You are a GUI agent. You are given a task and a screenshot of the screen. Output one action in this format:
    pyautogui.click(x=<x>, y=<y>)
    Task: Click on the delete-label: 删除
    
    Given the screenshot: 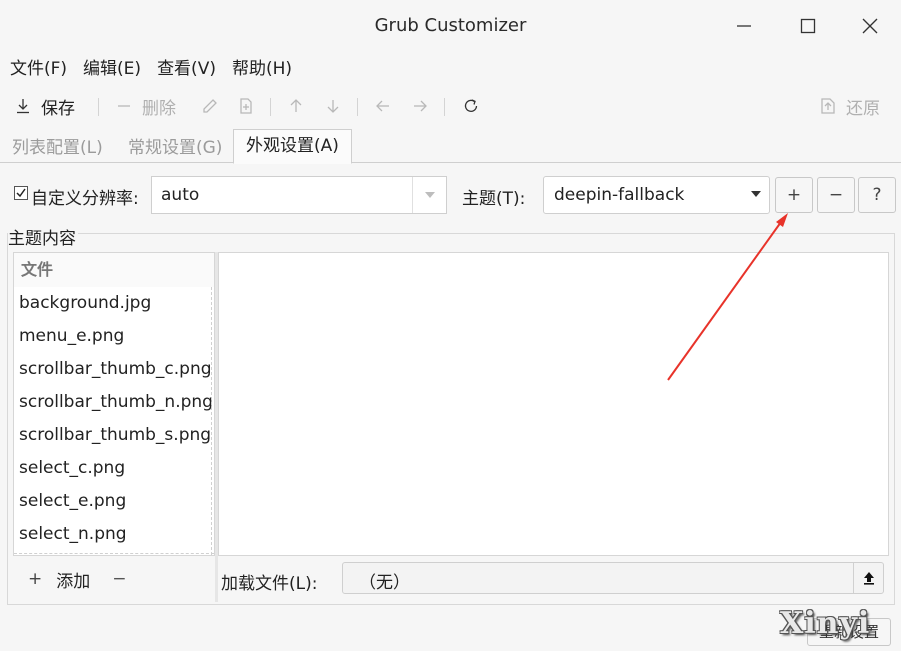 What is the action you would take?
    pyautogui.click(x=159, y=108)
    